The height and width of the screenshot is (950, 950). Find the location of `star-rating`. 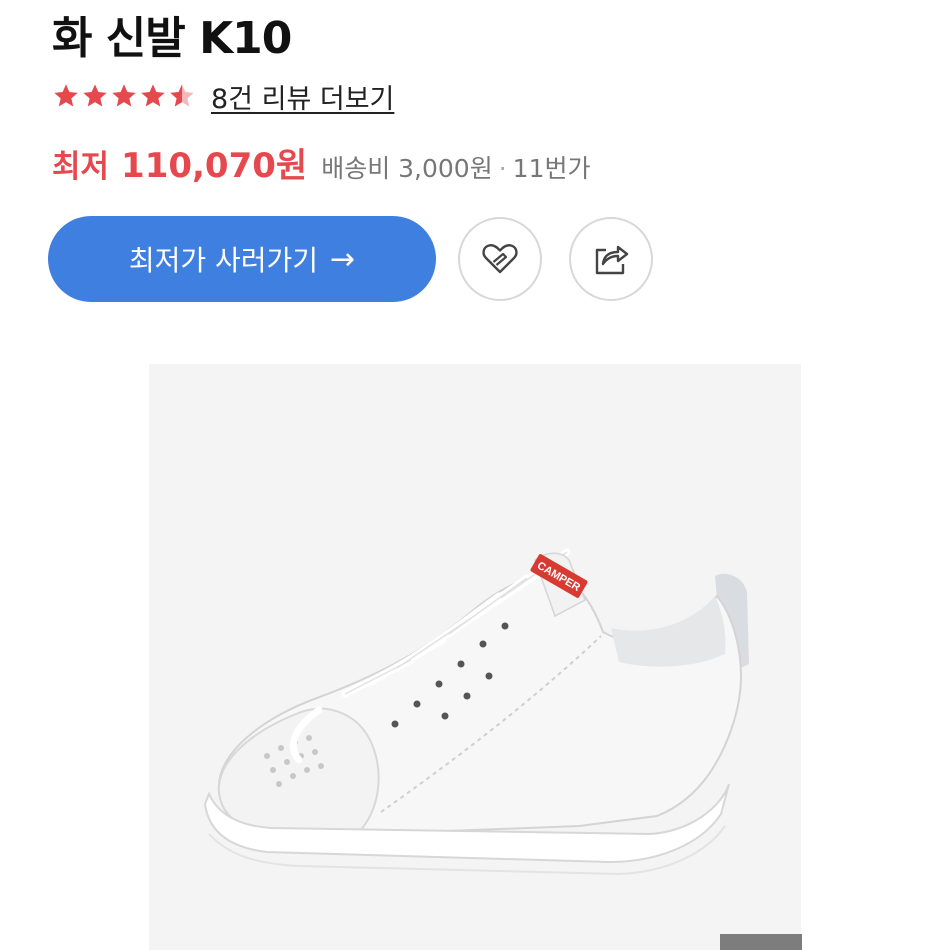

star-rating is located at coordinates (124, 96).